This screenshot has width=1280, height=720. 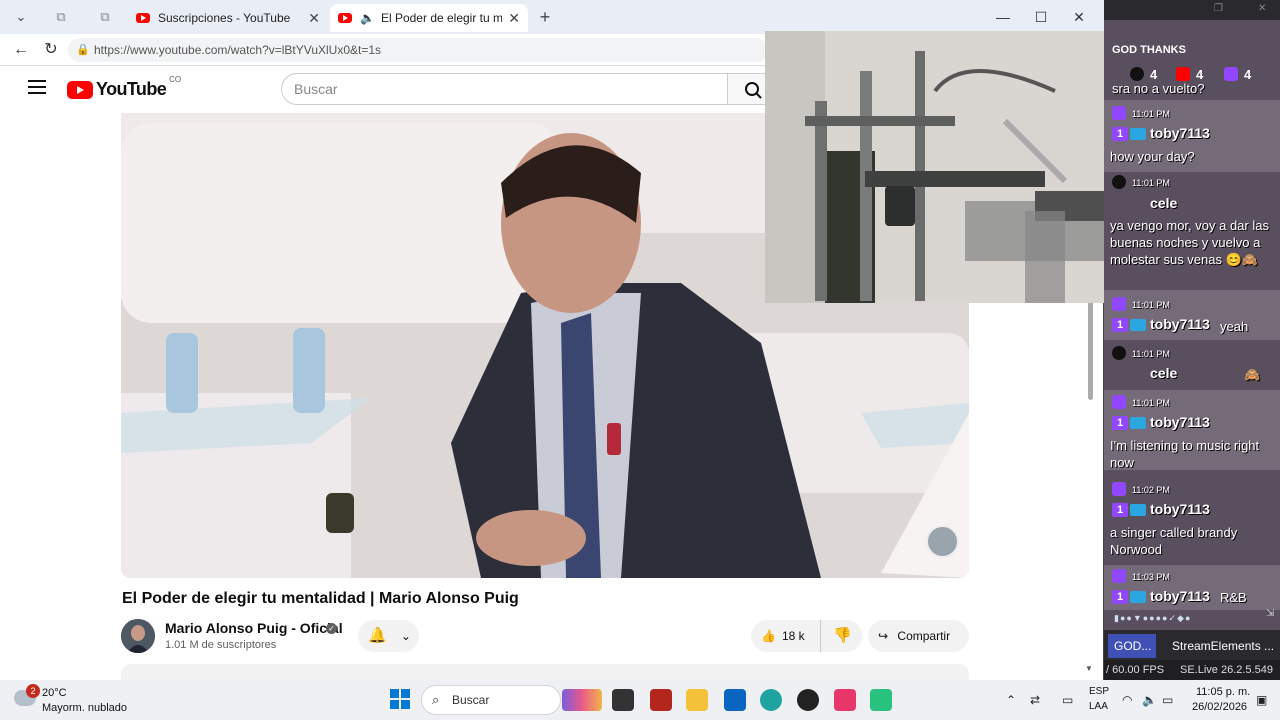 I want to click on channel-avatar-image, so click(x=138, y=636).